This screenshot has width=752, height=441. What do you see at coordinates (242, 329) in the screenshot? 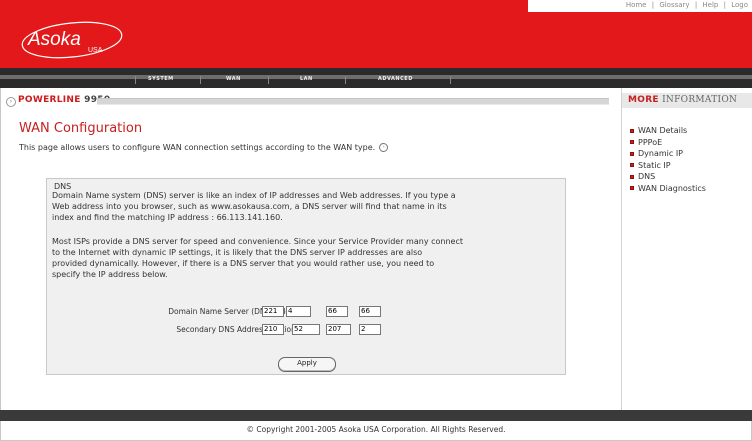
I see `secondary-dns-label: Secondary DNS Address (optional):` at bounding box center [242, 329].